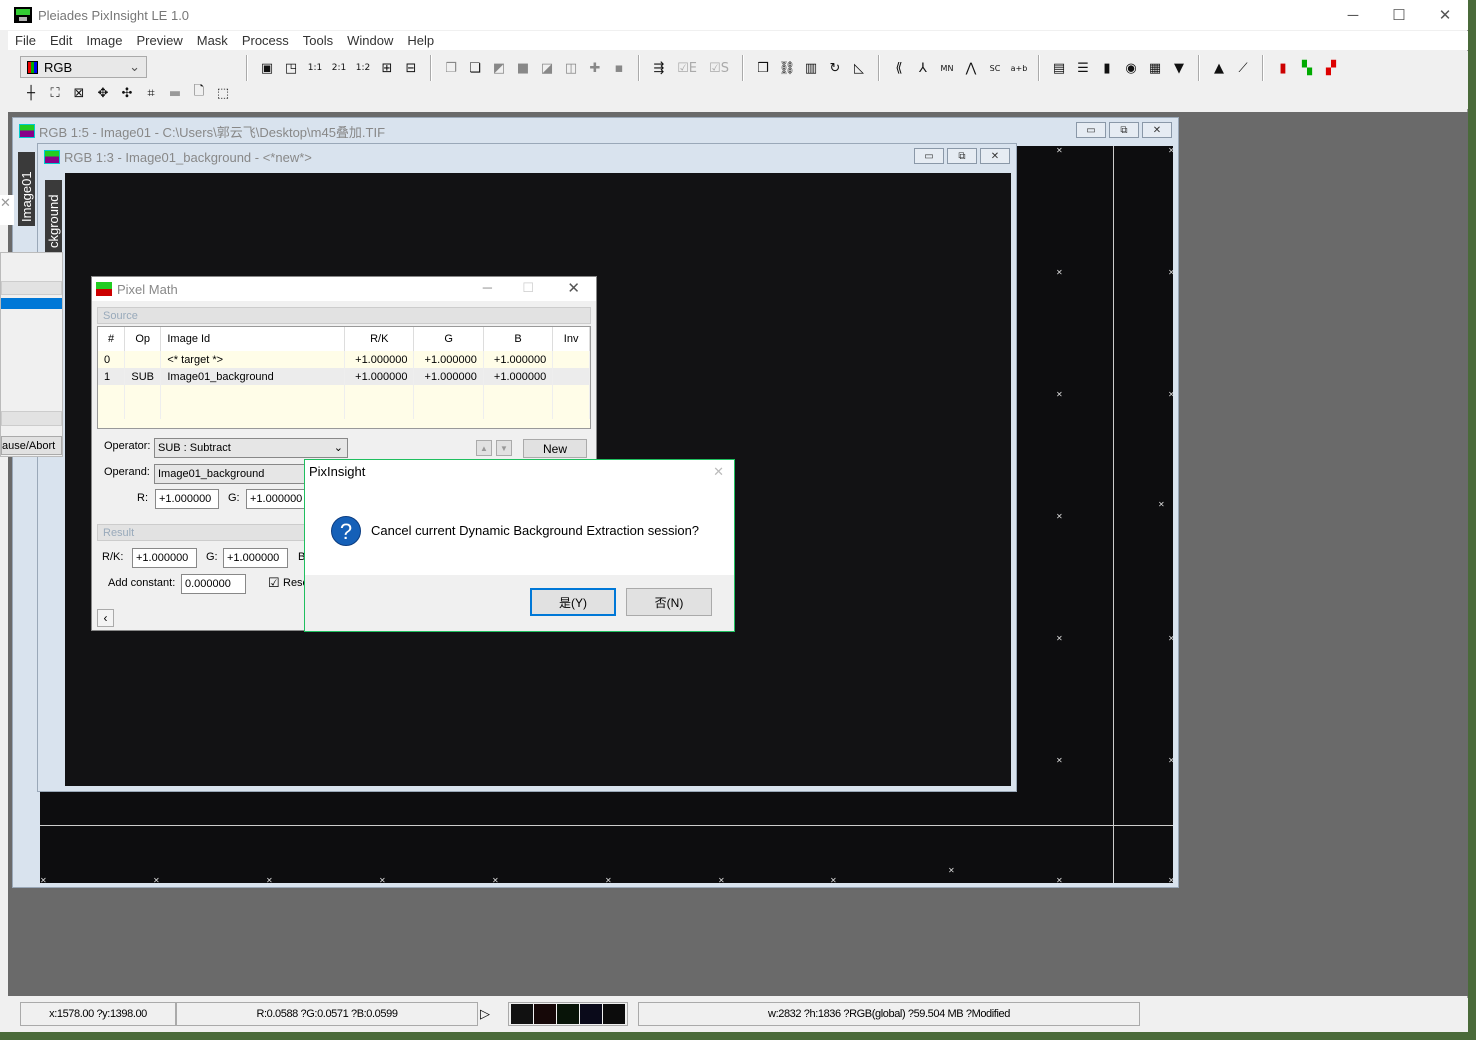  I want to click on no-button: 否(N), so click(669, 602).